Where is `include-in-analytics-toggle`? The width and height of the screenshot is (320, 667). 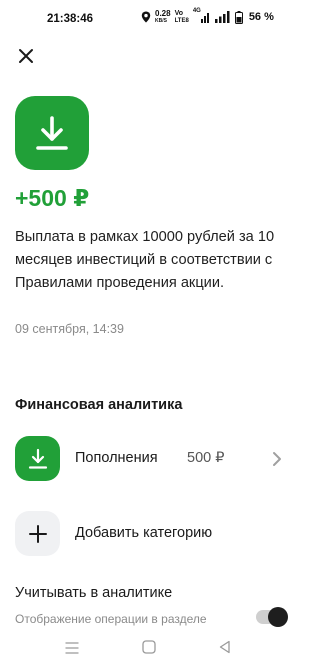
include-in-analytics-toggle is located at coordinates (272, 617).